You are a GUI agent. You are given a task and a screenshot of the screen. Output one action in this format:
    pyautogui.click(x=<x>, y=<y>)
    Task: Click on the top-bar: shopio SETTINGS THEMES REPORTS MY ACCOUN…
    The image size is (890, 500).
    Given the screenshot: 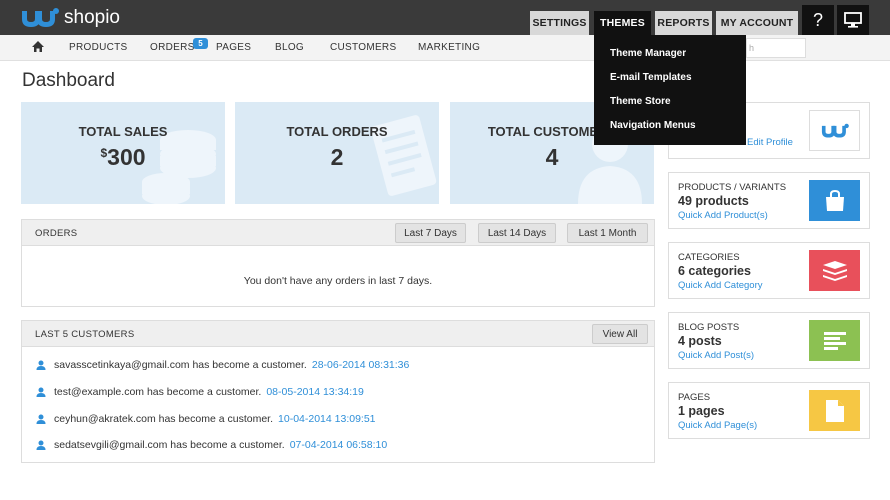 What is the action you would take?
    pyautogui.click(x=445, y=17)
    